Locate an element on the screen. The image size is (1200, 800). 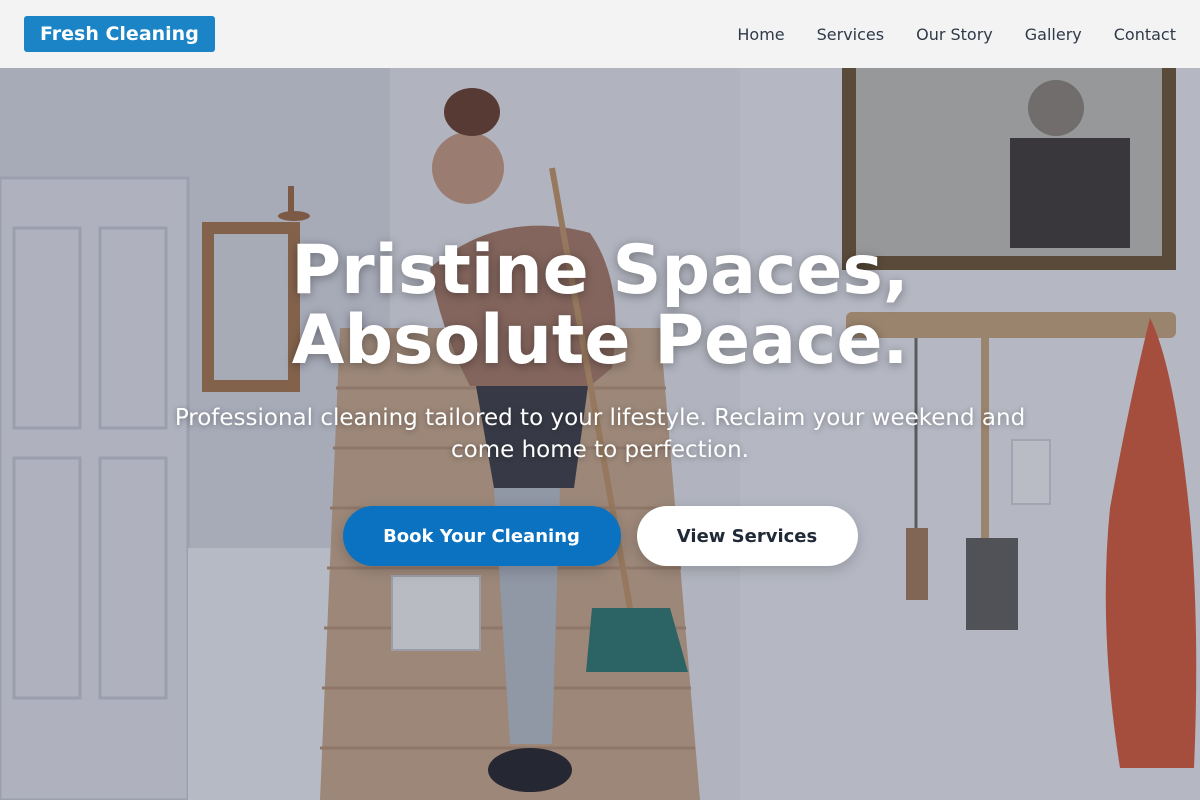
nav-link-contact: Contact is located at coordinates (1145, 34).